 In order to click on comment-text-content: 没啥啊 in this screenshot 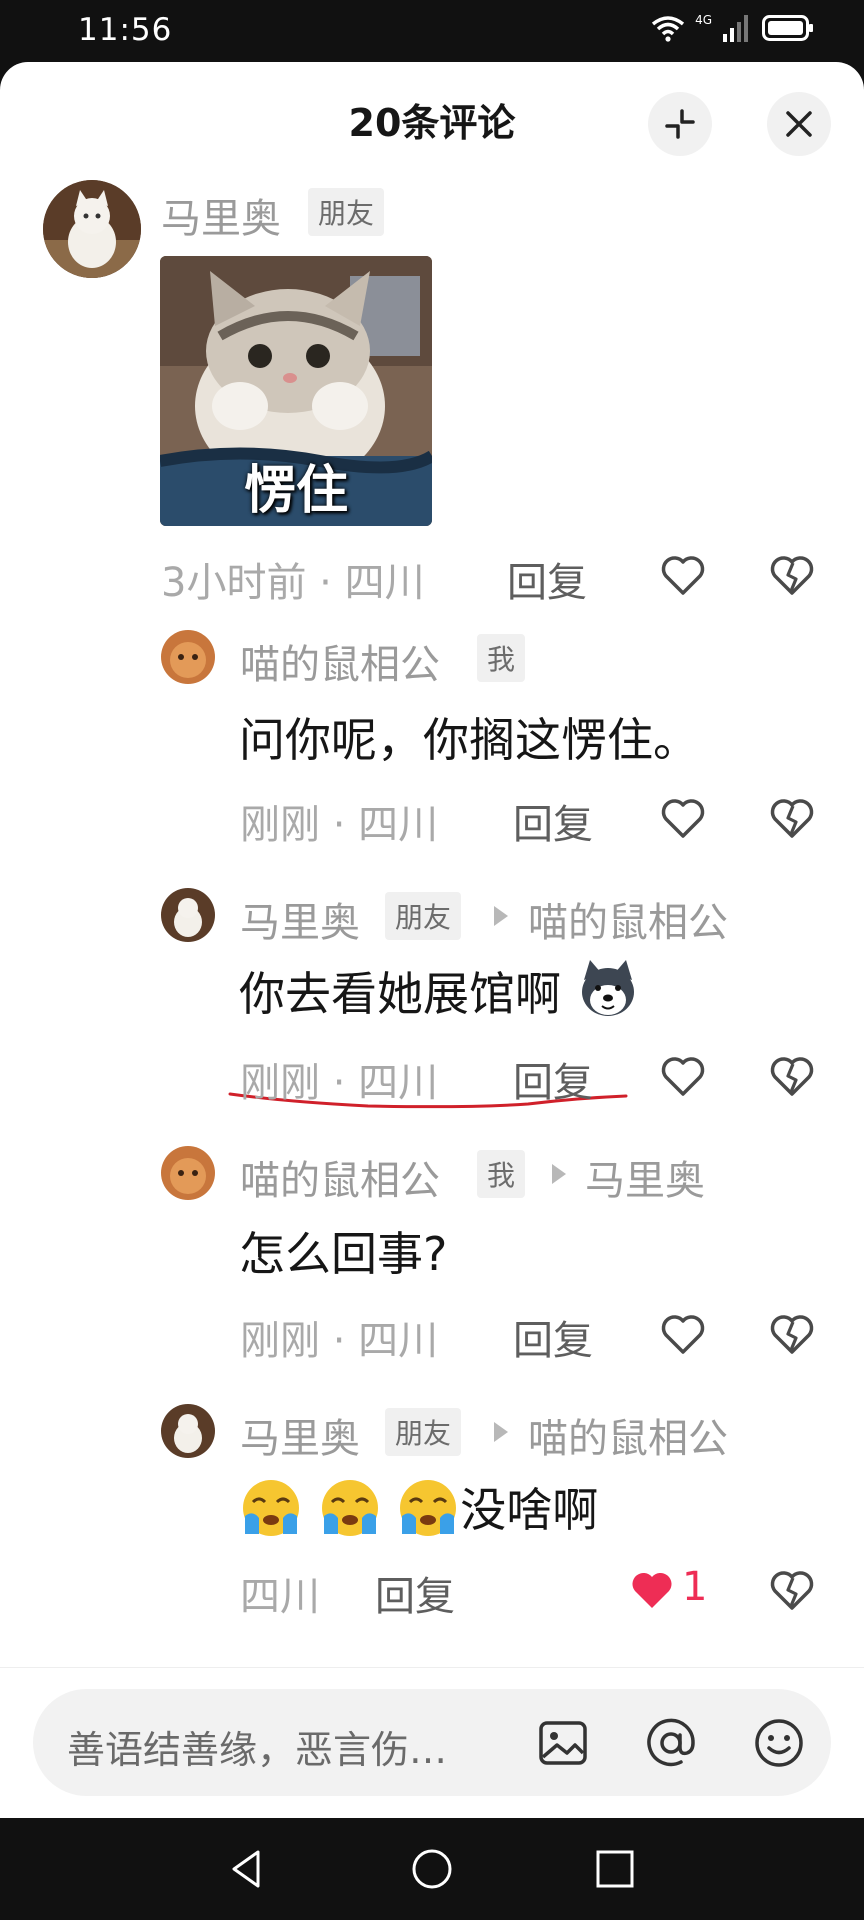, I will do `click(529, 1510)`.